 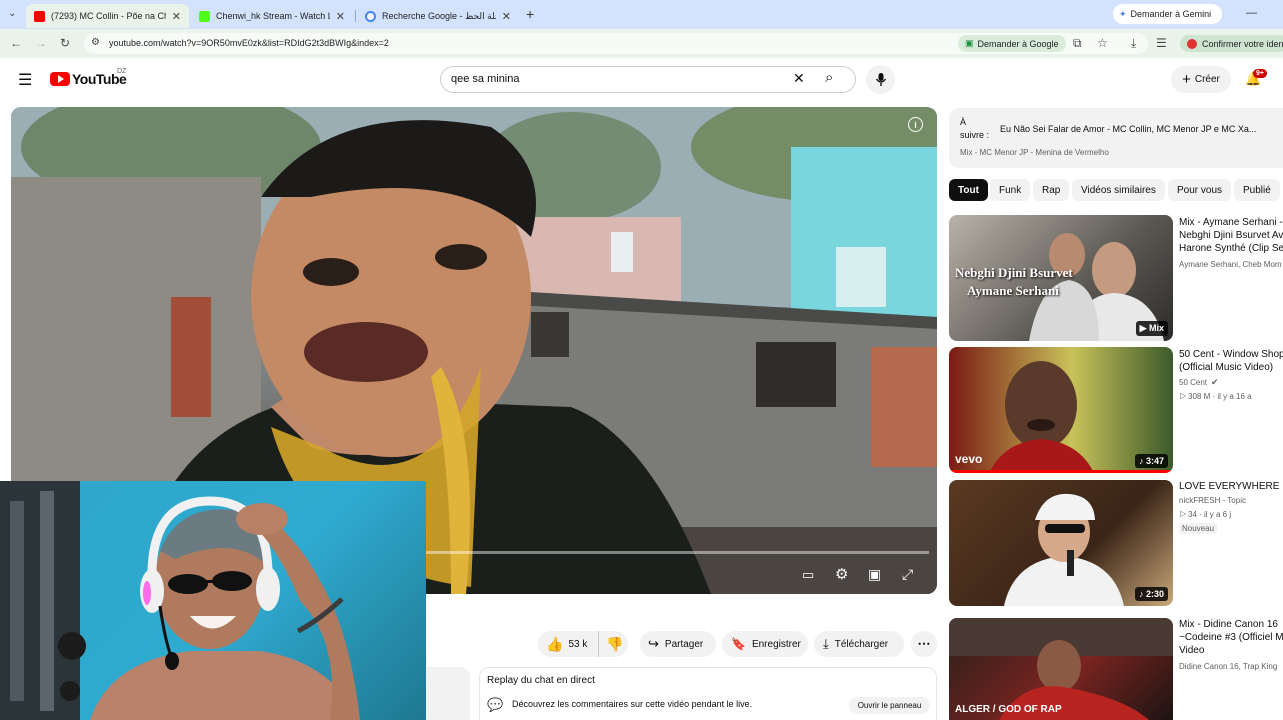 What do you see at coordinates (41, 43) in the screenshot?
I see `forward-icon: →` at bounding box center [41, 43].